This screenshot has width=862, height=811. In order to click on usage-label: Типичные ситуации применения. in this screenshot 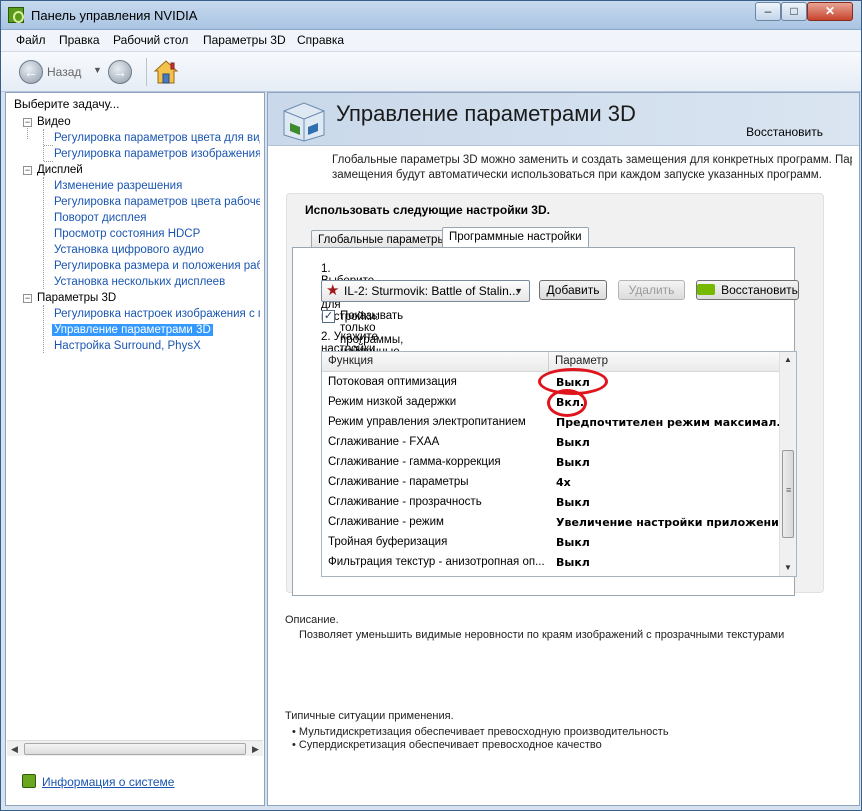, I will do `click(369, 716)`.